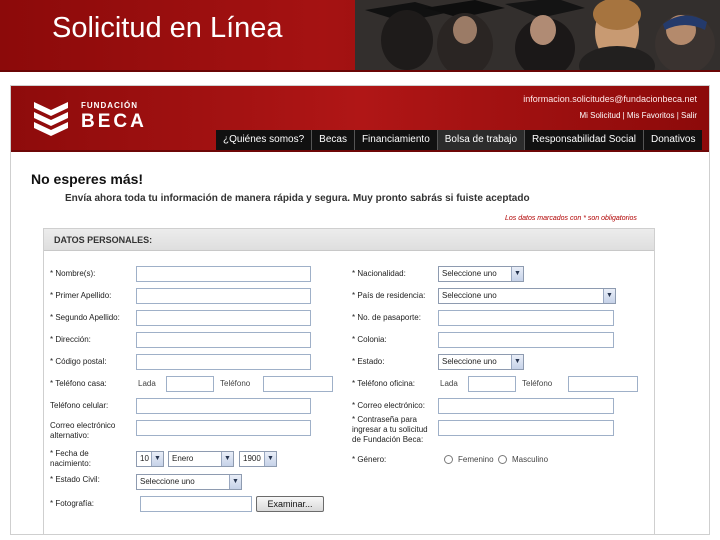  I want to click on fecha-nacimiento-label: * Fecha de nacimiento:, so click(70, 458).